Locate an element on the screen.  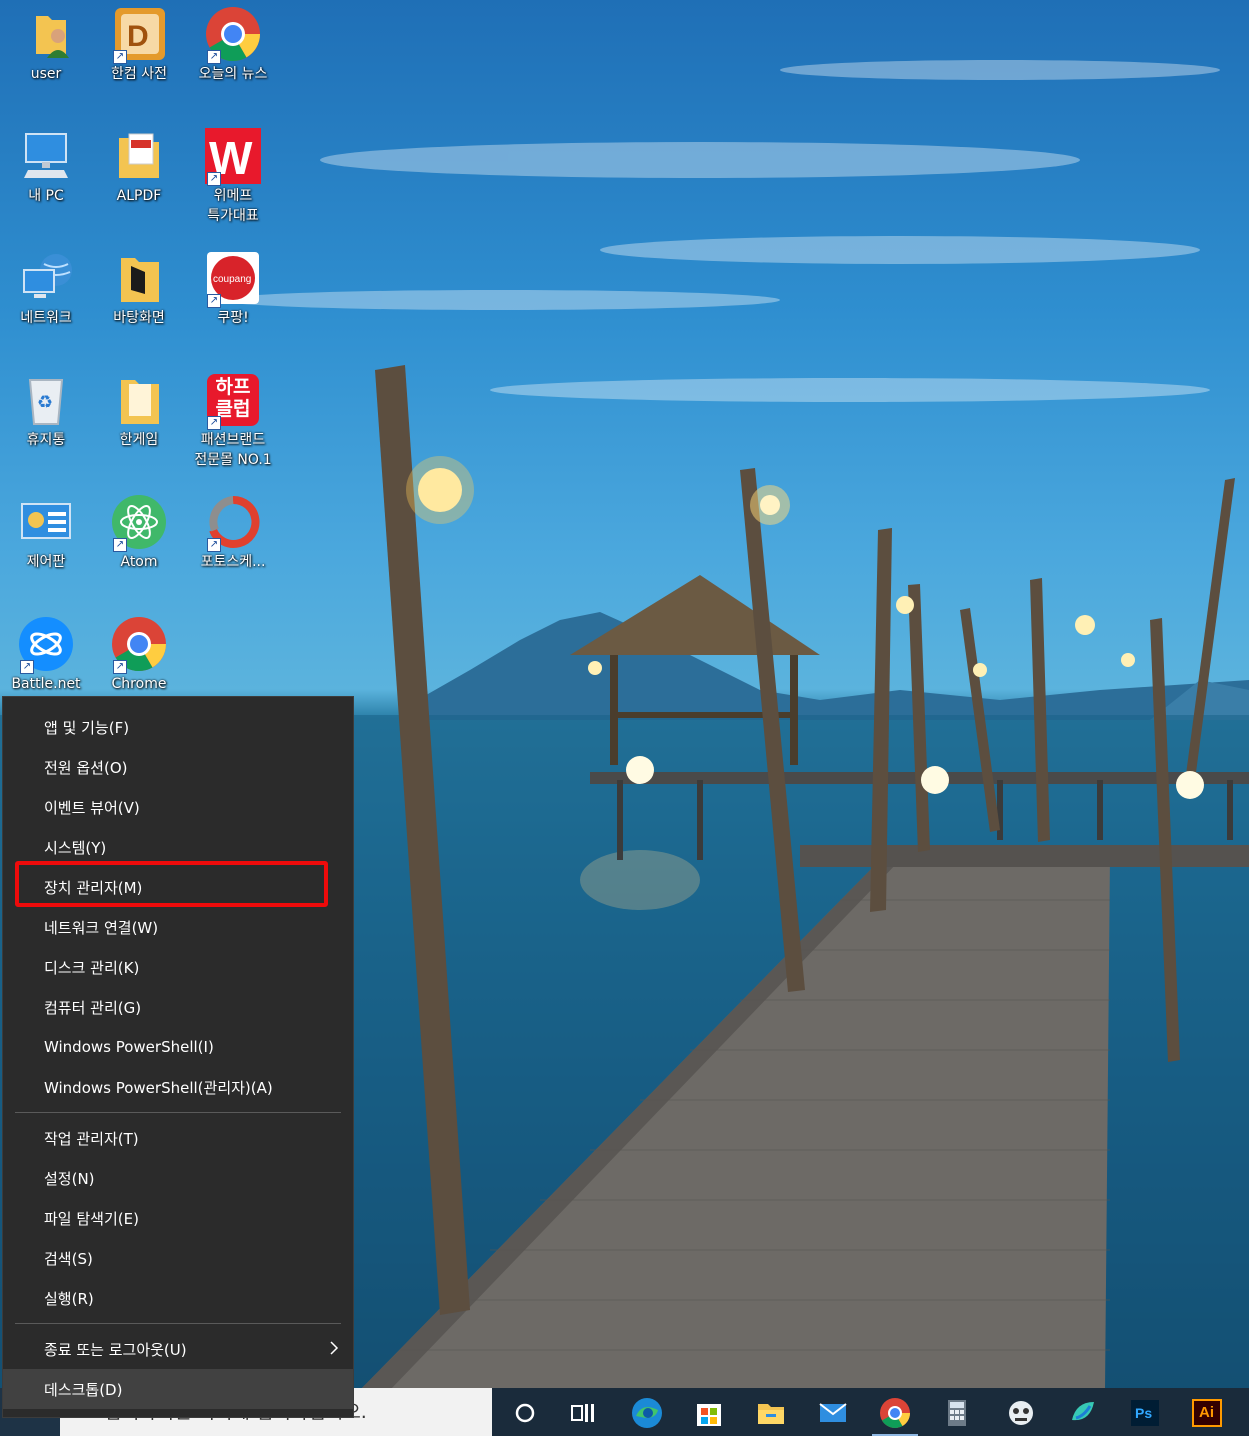
desktop-icon-label: Chrome is located at coordinates (139, 684).